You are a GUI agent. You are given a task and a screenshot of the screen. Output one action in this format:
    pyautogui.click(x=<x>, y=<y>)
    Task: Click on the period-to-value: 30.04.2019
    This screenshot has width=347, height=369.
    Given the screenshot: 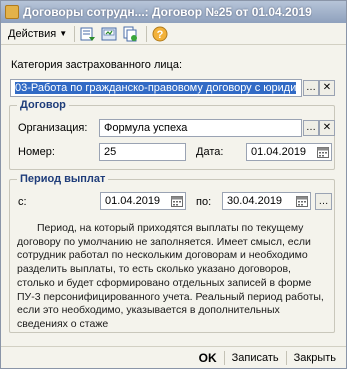 What is the action you would take?
    pyautogui.click(x=255, y=201)
    